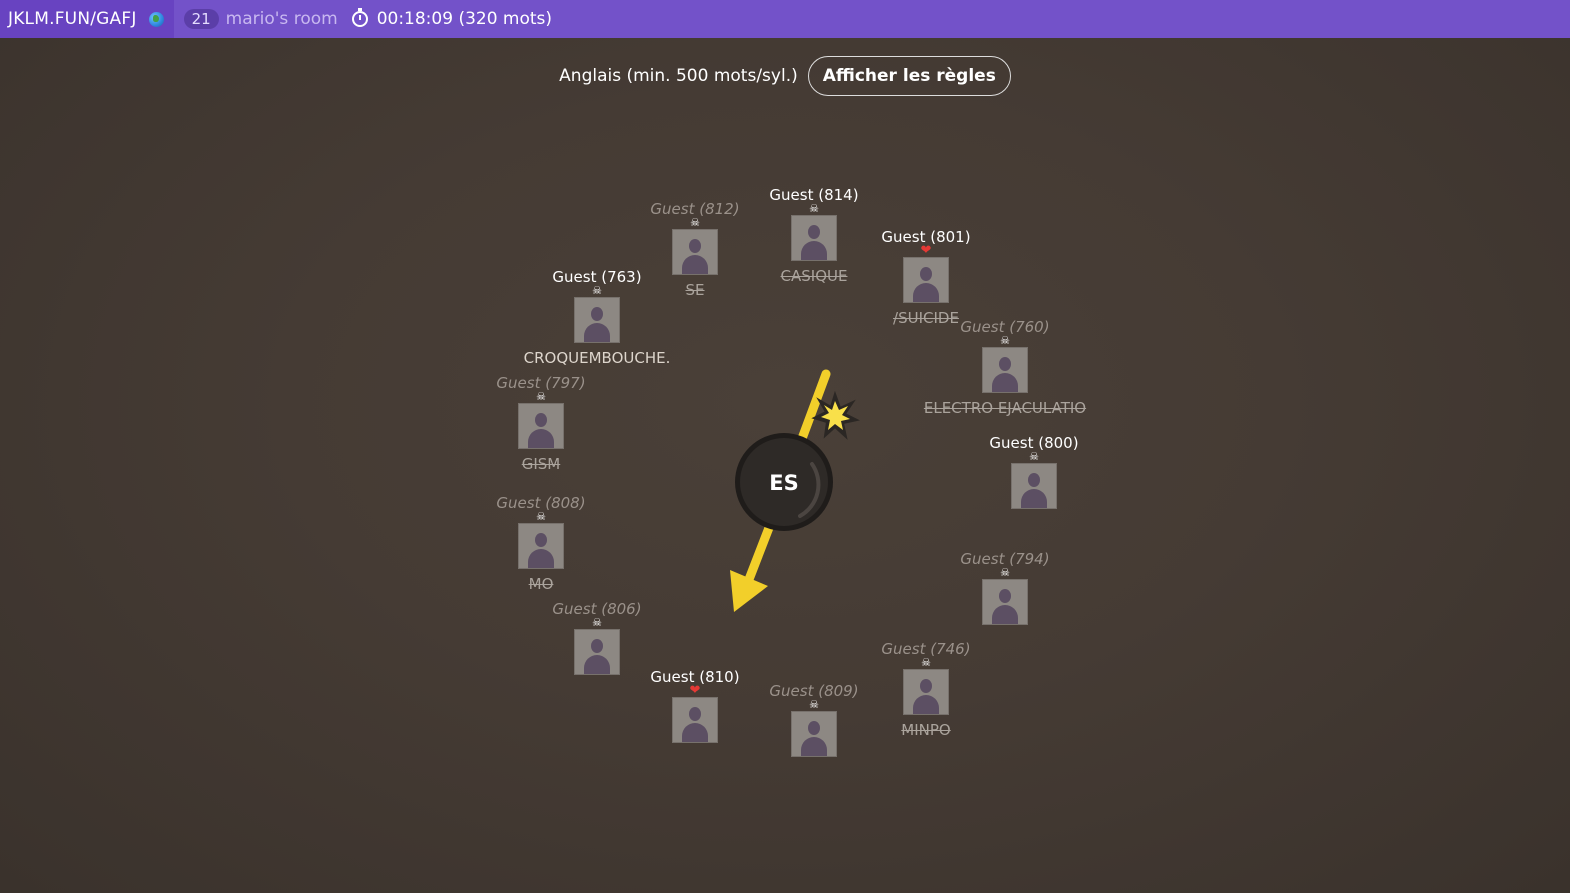 The width and height of the screenshot is (1570, 893). What do you see at coordinates (72, 19) in the screenshot?
I see `room-code: JKLM.FUN/GAFJ` at bounding box center [72, 19].